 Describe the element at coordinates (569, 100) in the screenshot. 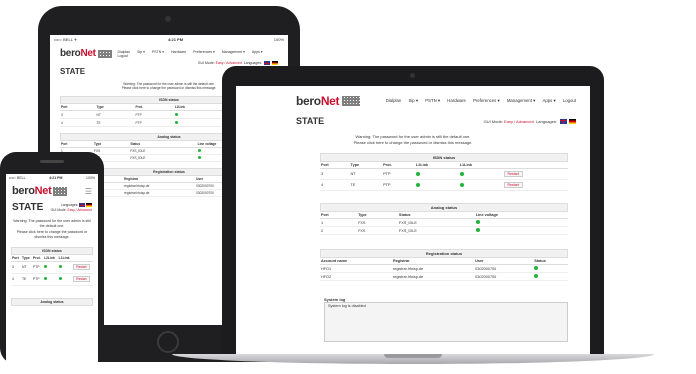

I see `nav-logout: Logout` at that location.